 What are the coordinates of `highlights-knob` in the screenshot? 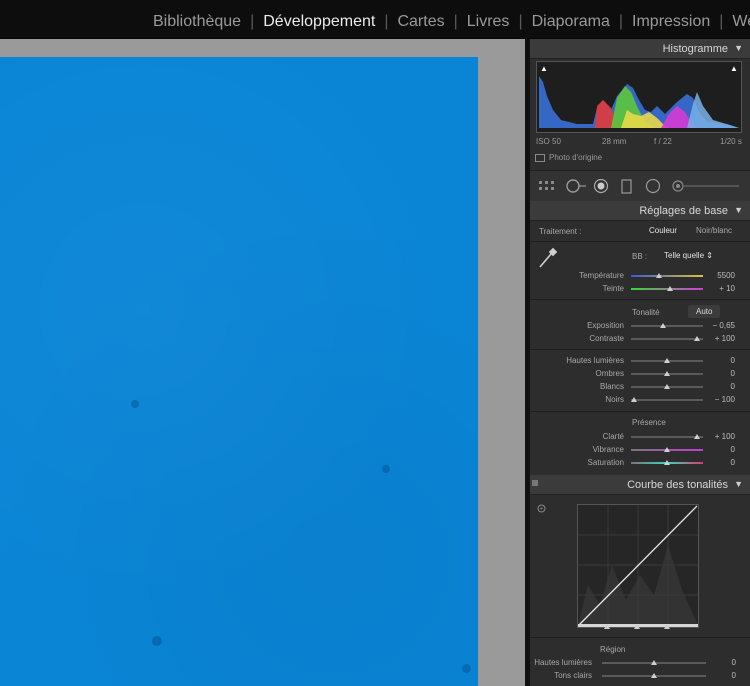 It's located at (667, 360).